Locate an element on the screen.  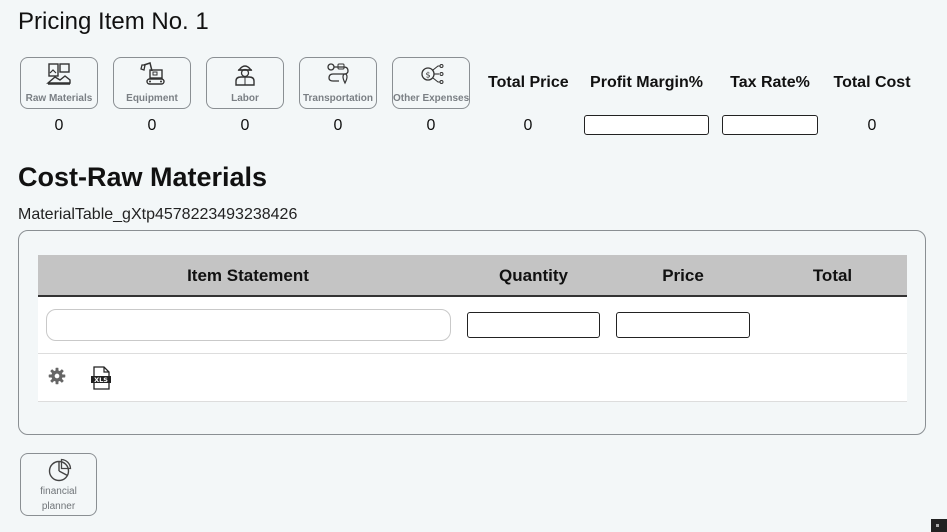
column-header-price: Price is located at coordinates (683, 275).